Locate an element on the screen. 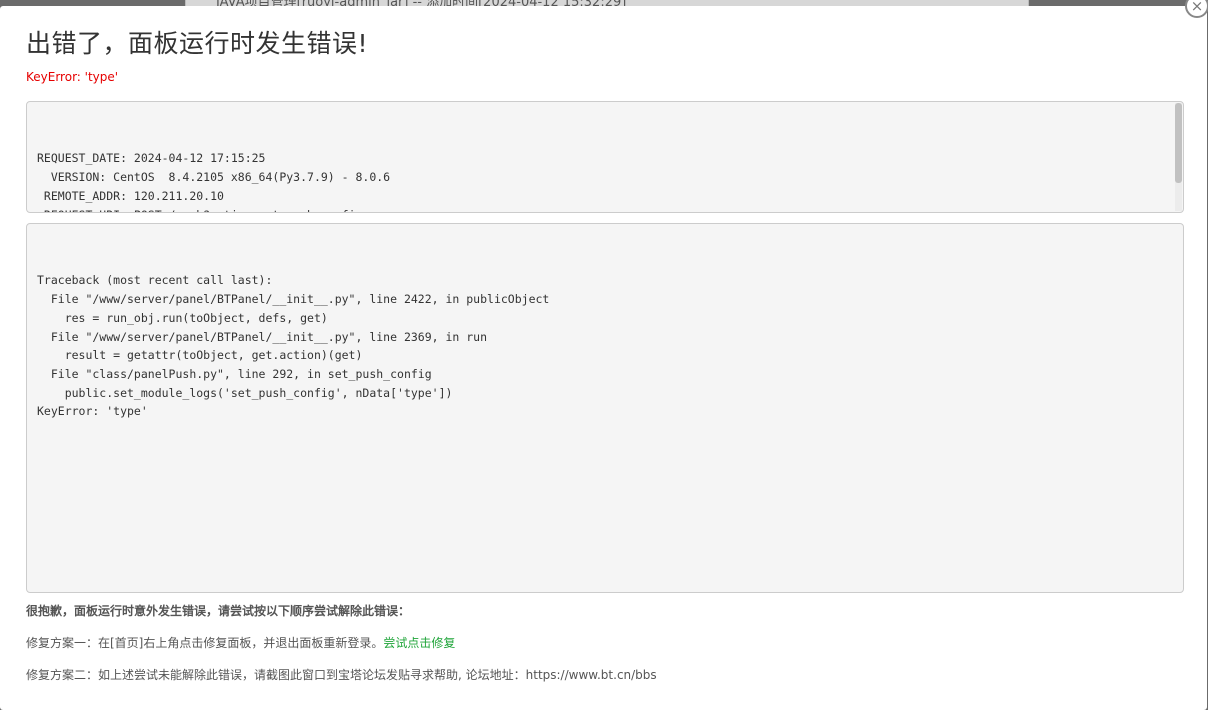 This screenshot has width=1208, height=710. fix-option-1: 修复方案一：在[首页]右上角点击修复面板，并退出面板重新登录。尝试点击修复 is located at coordinates (240, 642).